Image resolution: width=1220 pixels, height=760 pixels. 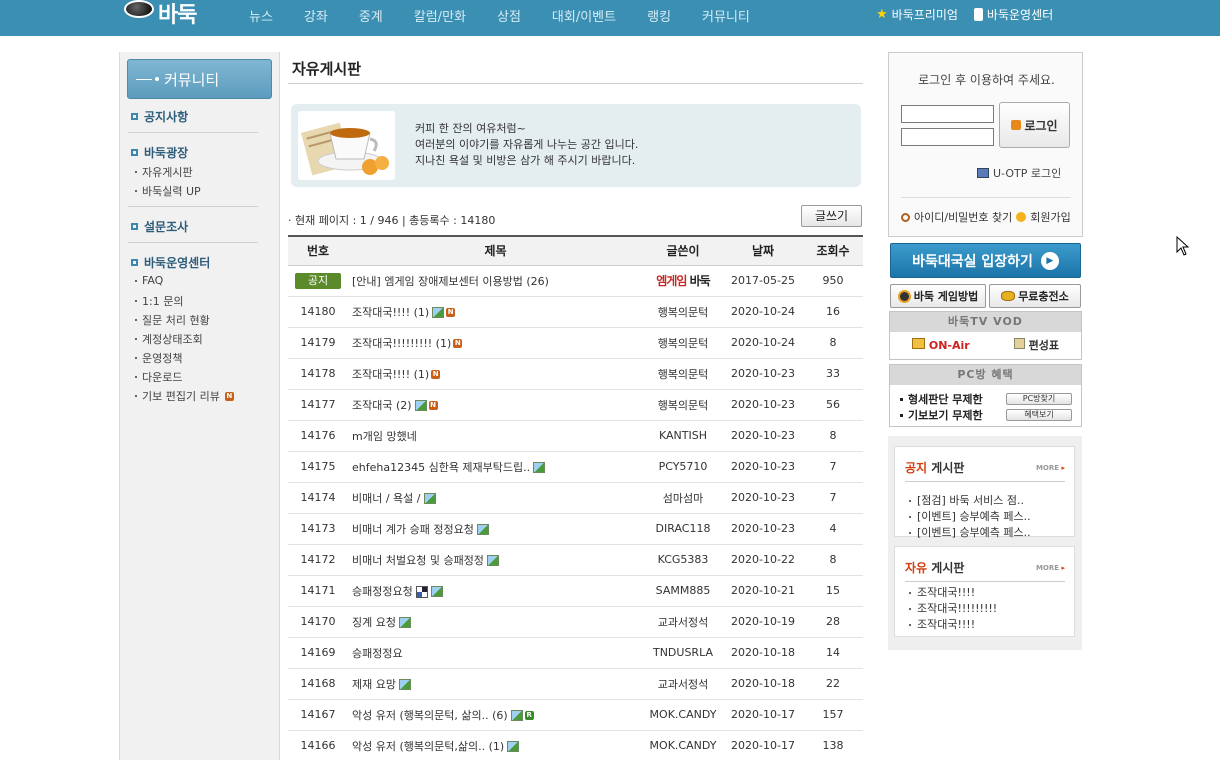 I want to click on find-id-password-link: 아이디/비밀번호 찾기, so click(x=963, y=217).